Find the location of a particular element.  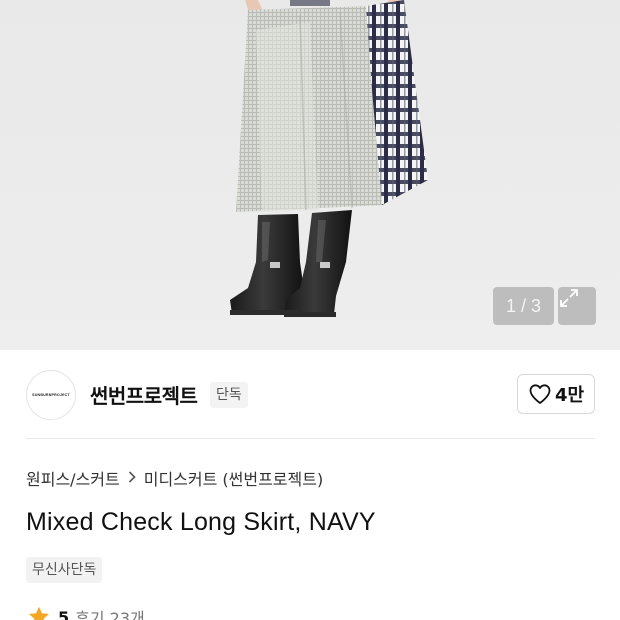

brand-logo-text: SUNBURNPROJECT is located at coordinates (51, 395).